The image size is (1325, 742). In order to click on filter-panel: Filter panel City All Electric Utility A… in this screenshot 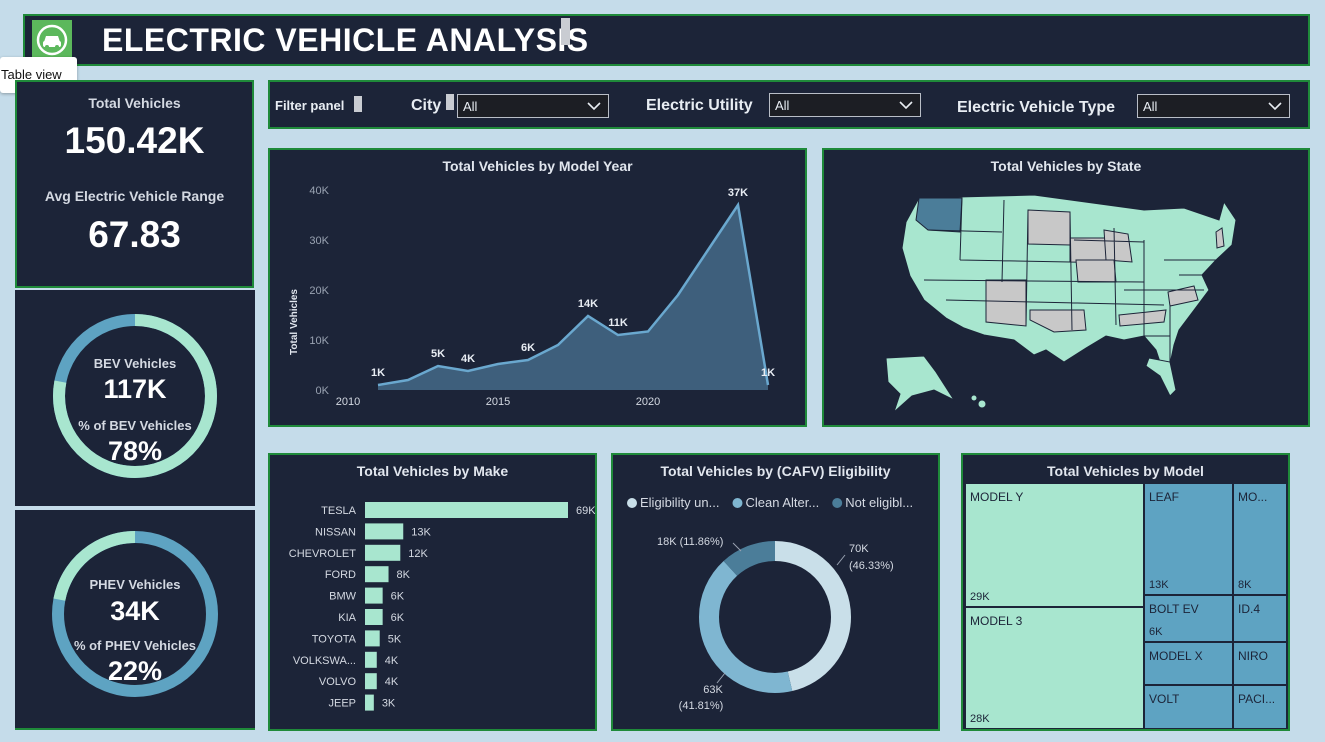, I will do `click(789, 104)`.